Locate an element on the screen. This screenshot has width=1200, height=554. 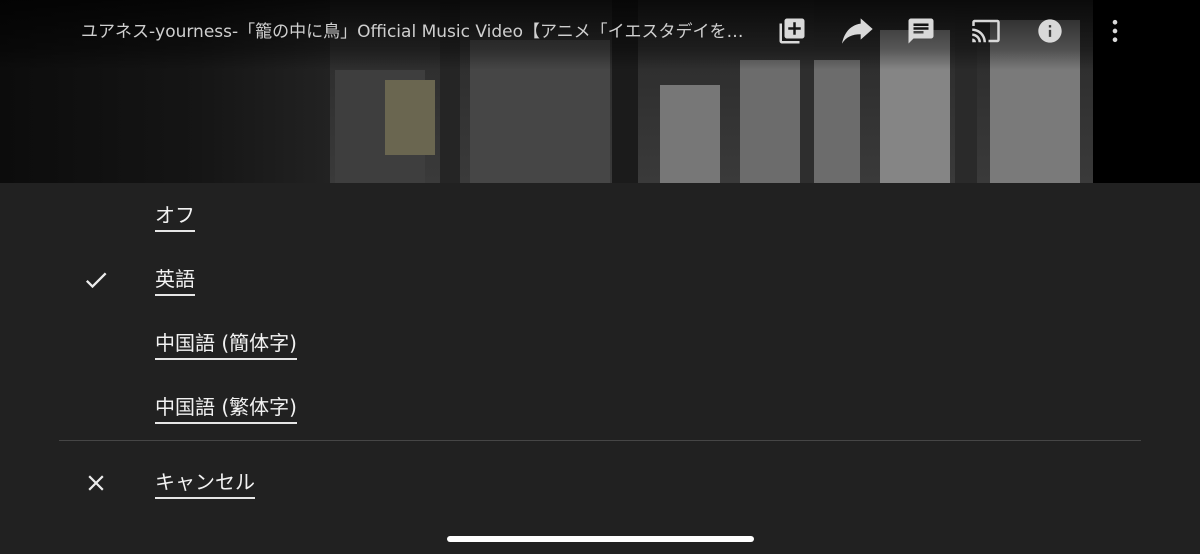
captions-icon is located at coordinates (921, 31).